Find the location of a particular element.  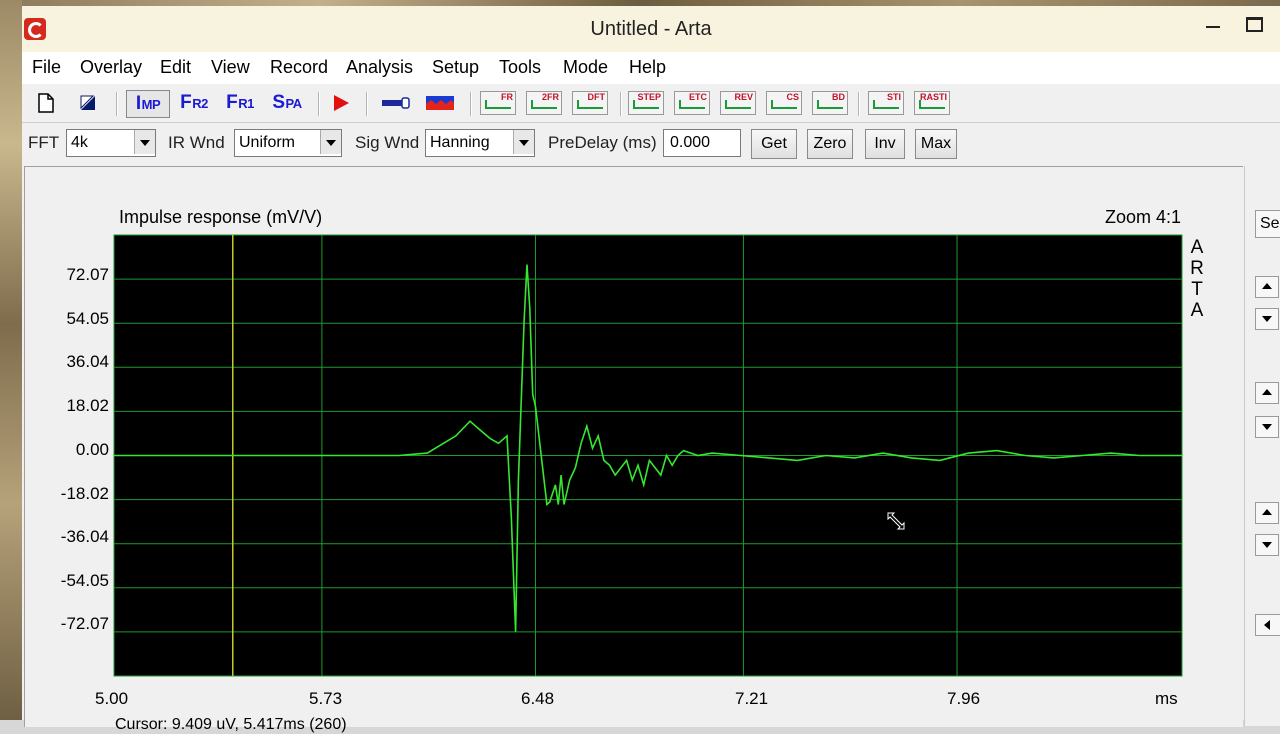

y-tick-label: -18.02 is located at coordinates (84, 493).